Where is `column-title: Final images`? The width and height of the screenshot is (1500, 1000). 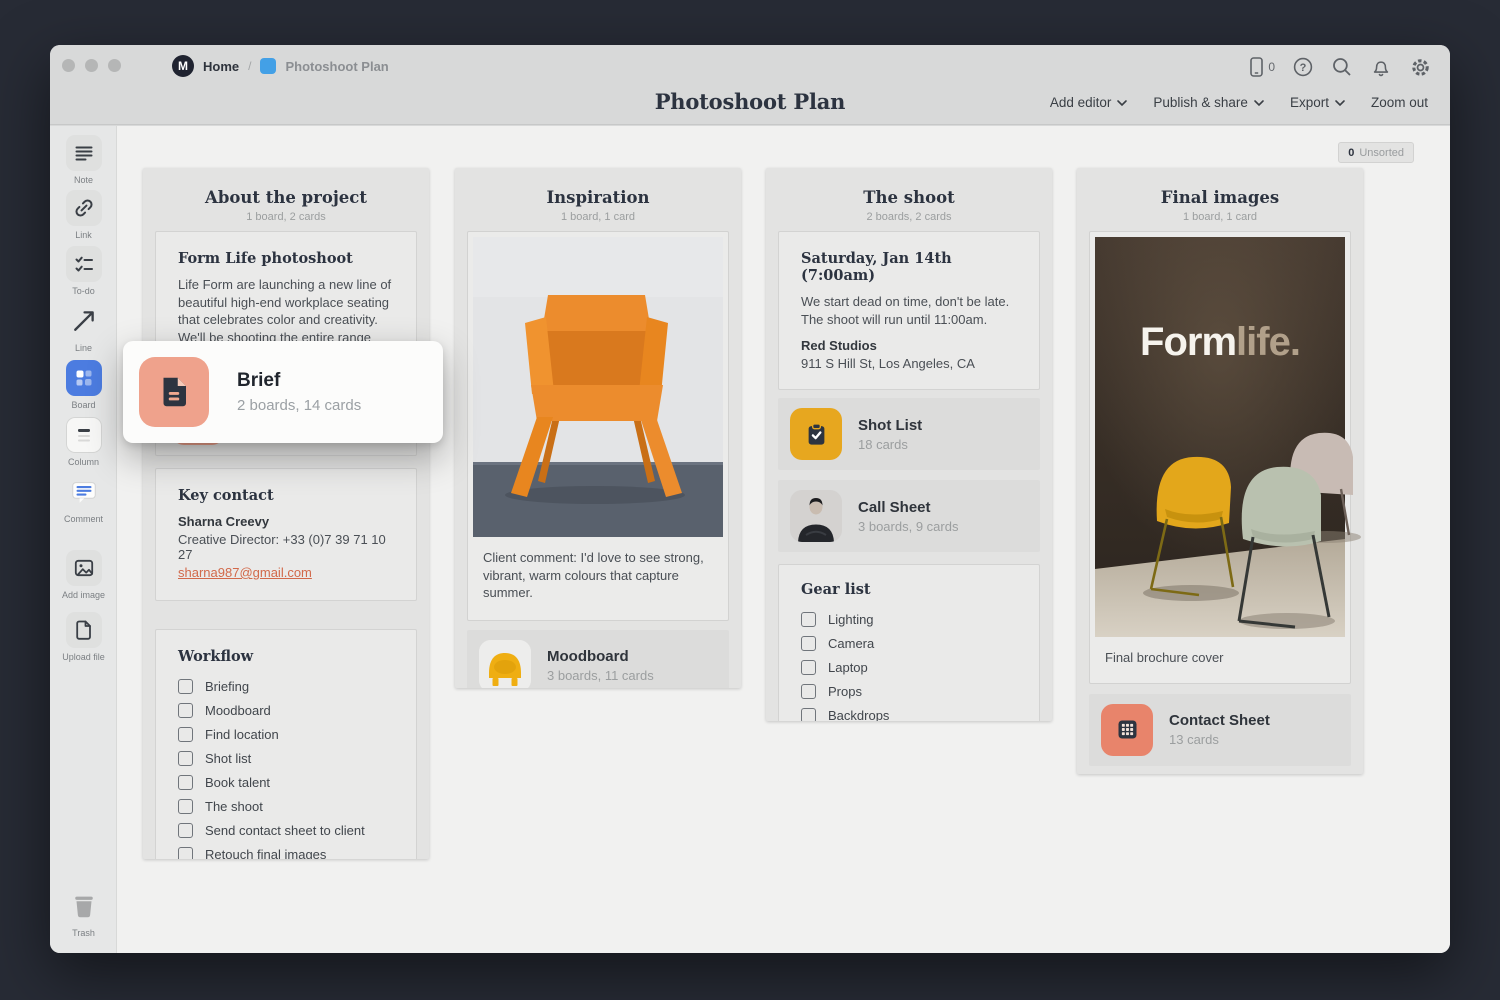
column-title: Final images is located at coordinates (1220, 197).